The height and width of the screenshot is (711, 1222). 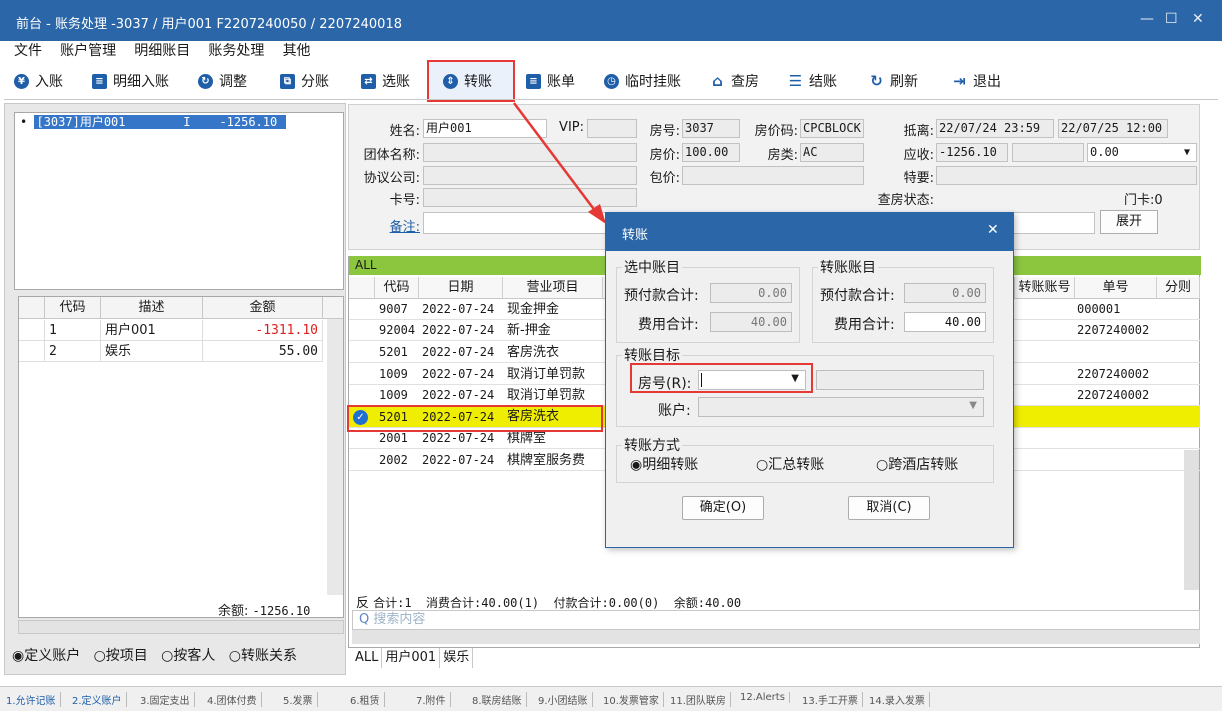 I want to click on status-tab: 7.附件, so click(x=433, y=699).